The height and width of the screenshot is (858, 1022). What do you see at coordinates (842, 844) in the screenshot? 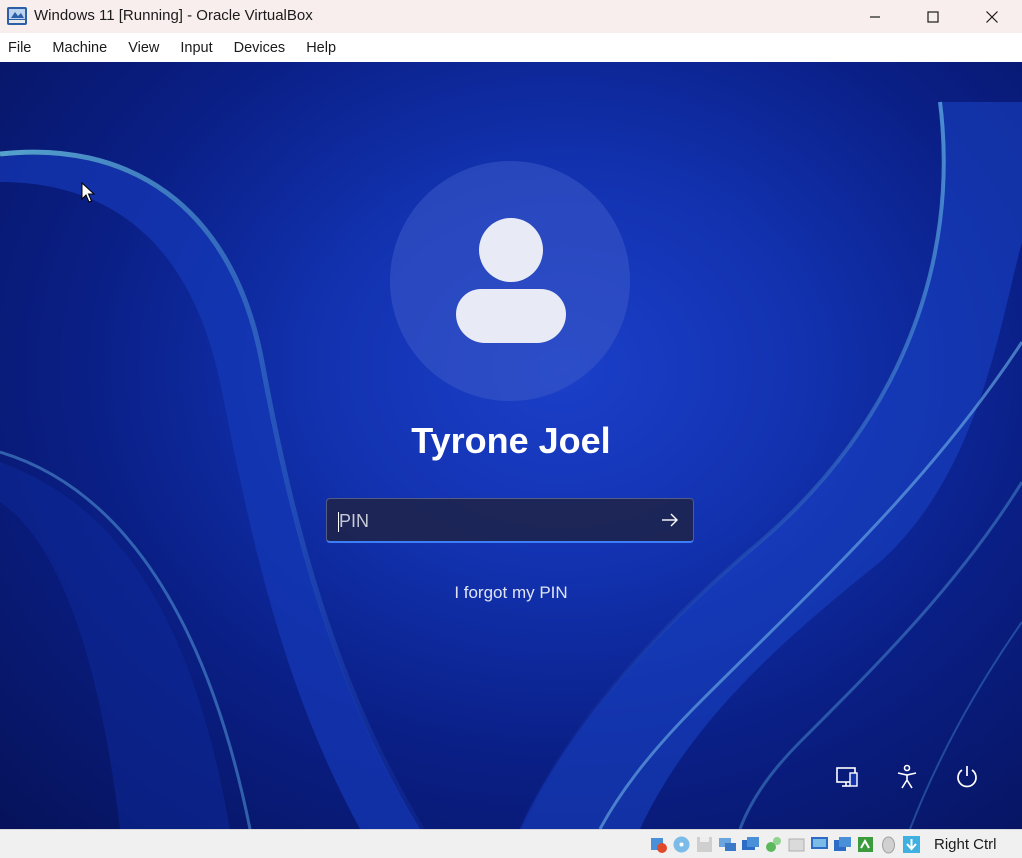
I see `recording-icon` at bounding box center [842, 844].